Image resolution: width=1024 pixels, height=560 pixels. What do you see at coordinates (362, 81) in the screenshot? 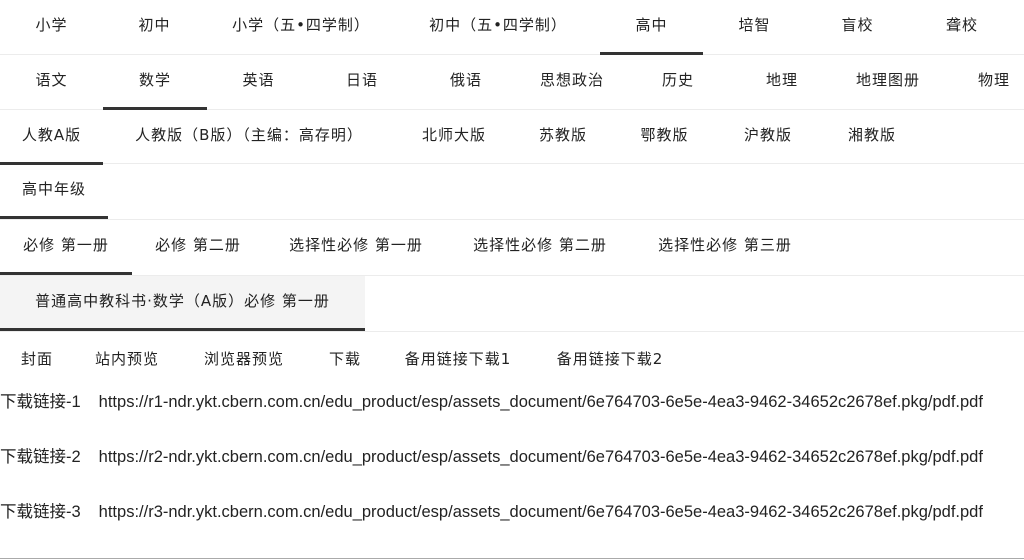
I see `tab-subject-japanese: 日语` at bounding box center [362, 81].